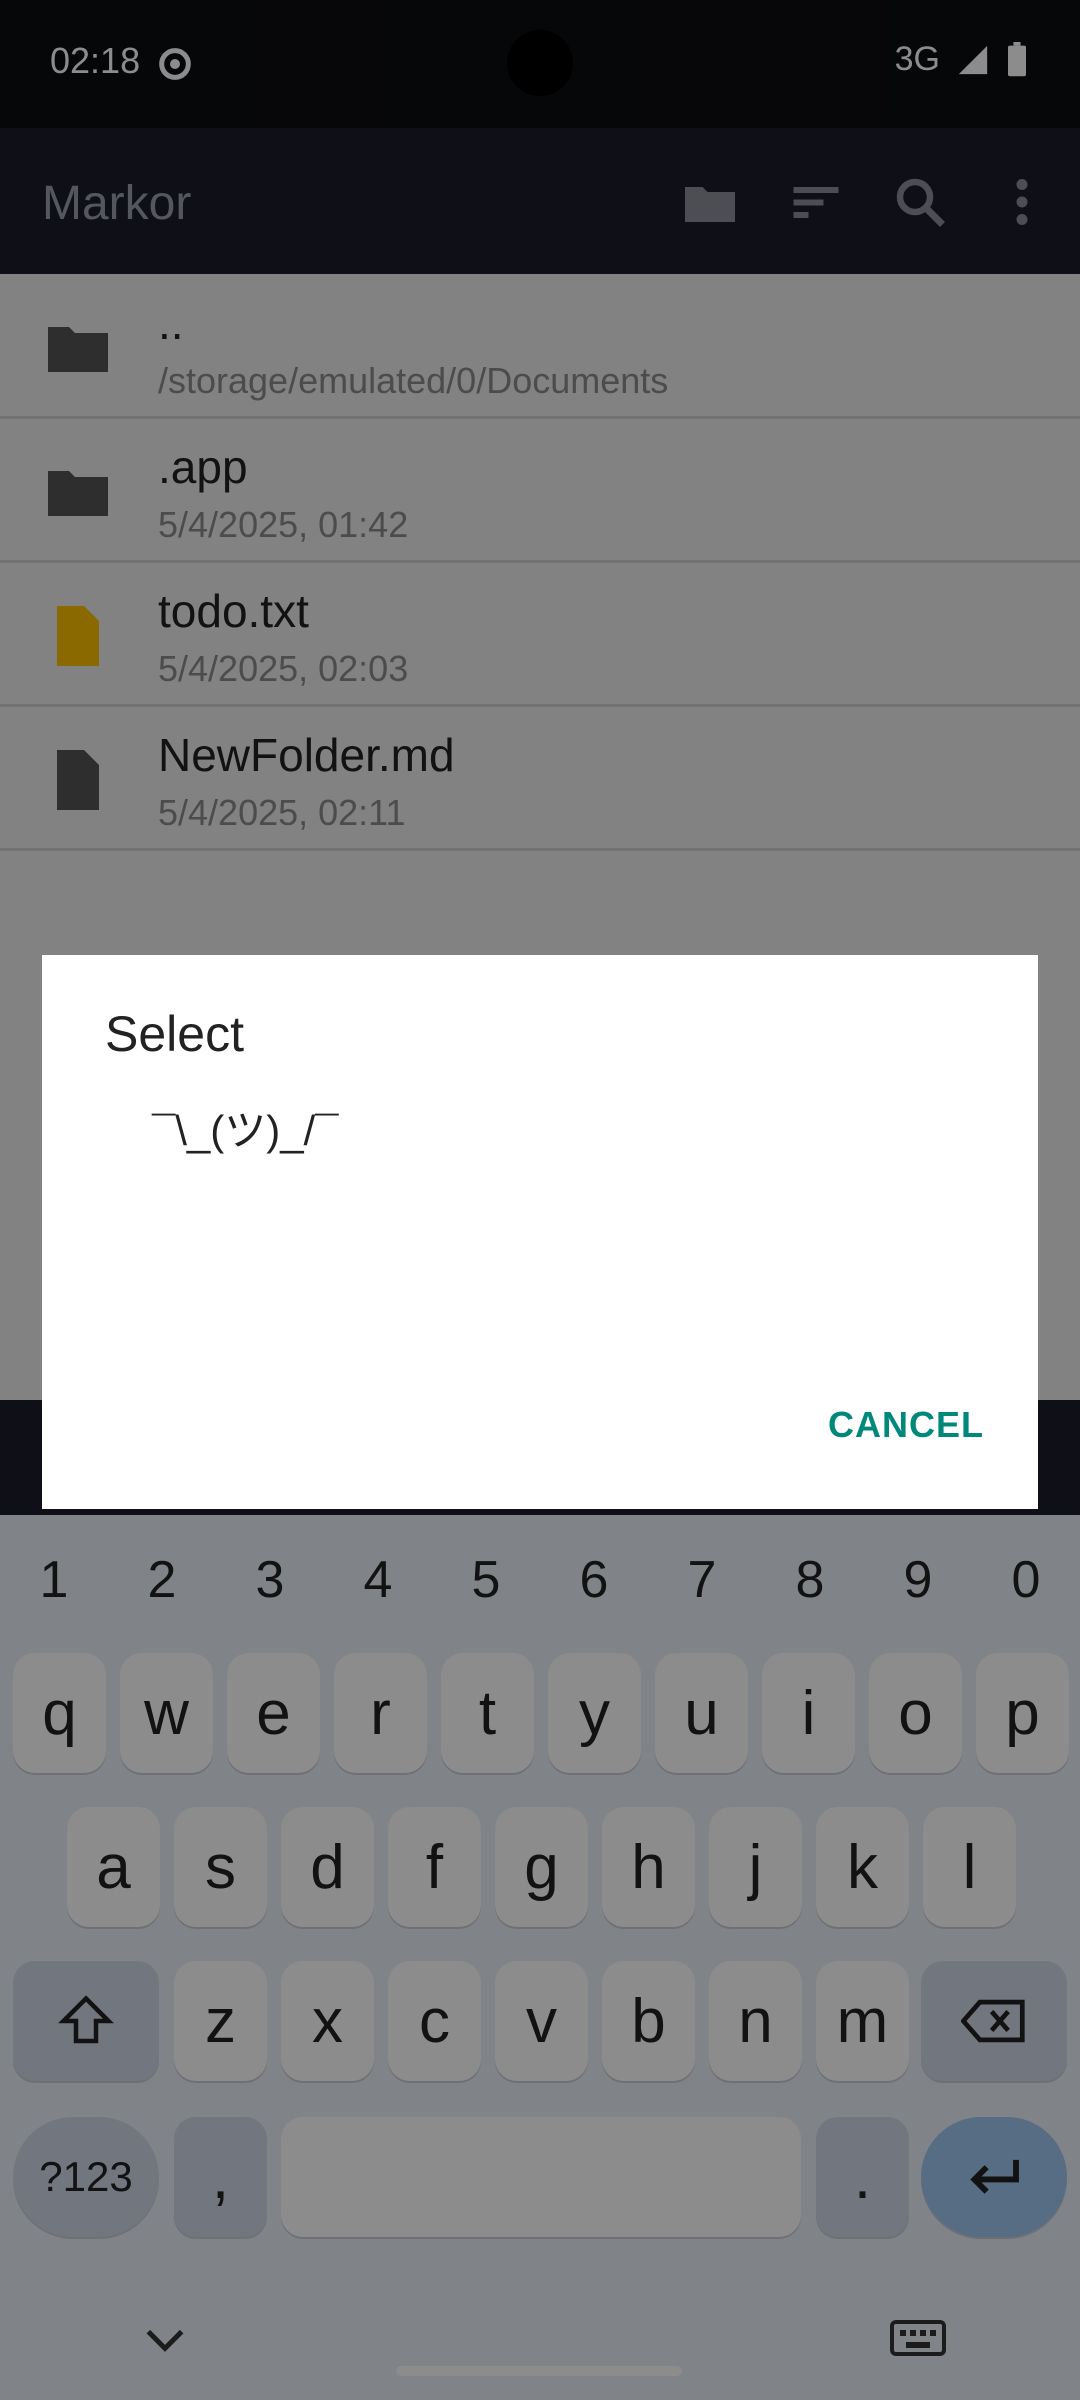  What do you see at coordinates (906, 1425) in the screenshot?
I see `cancel-button: CANCEL` at bounding box center [906, 1425].